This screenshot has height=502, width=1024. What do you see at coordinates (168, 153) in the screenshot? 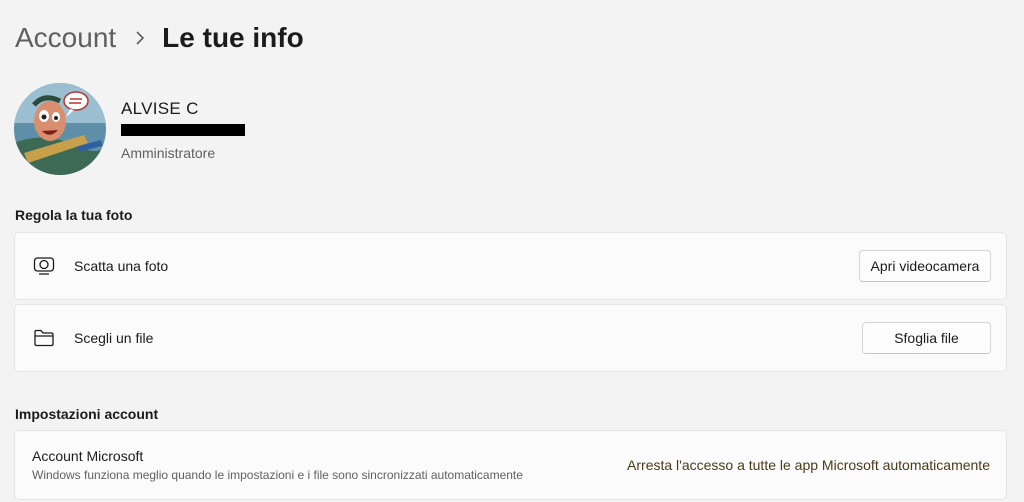
I see `user-role: Amministratore` at bounding box center [168, 153].